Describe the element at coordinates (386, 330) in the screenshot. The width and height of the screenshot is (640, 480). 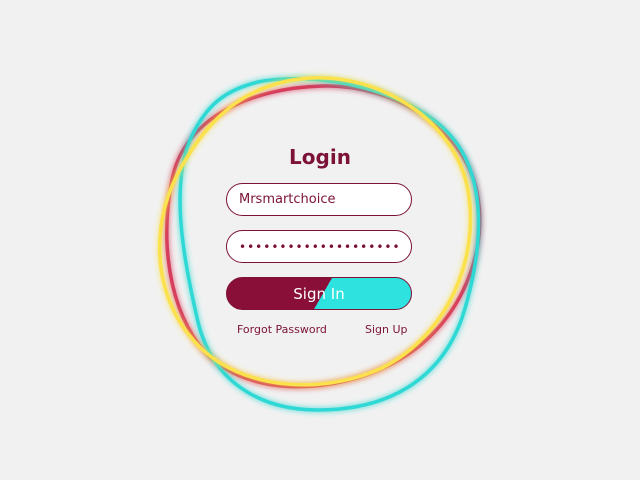
I see `sign-up-link: Sign Up` at that location.